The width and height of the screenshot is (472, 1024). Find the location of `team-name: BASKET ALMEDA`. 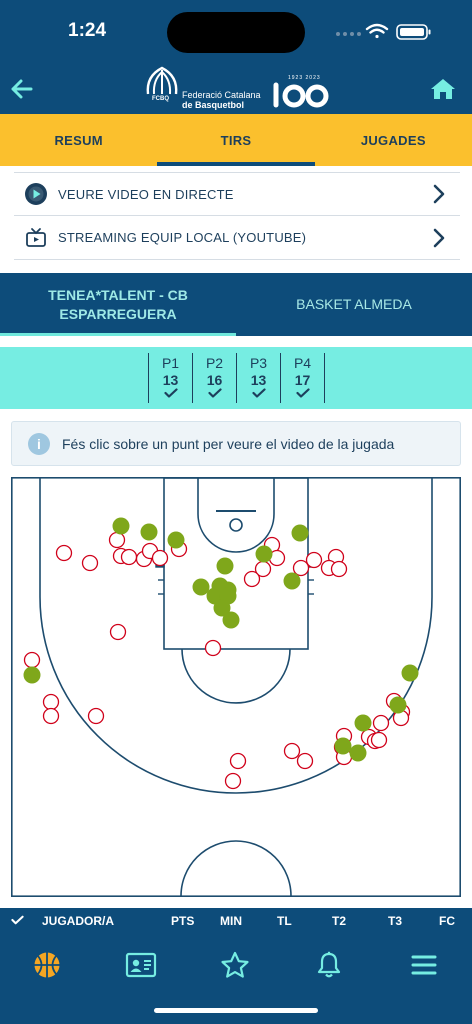

team-name: BASKET ALMEDA is located at coordinates (354, 304).